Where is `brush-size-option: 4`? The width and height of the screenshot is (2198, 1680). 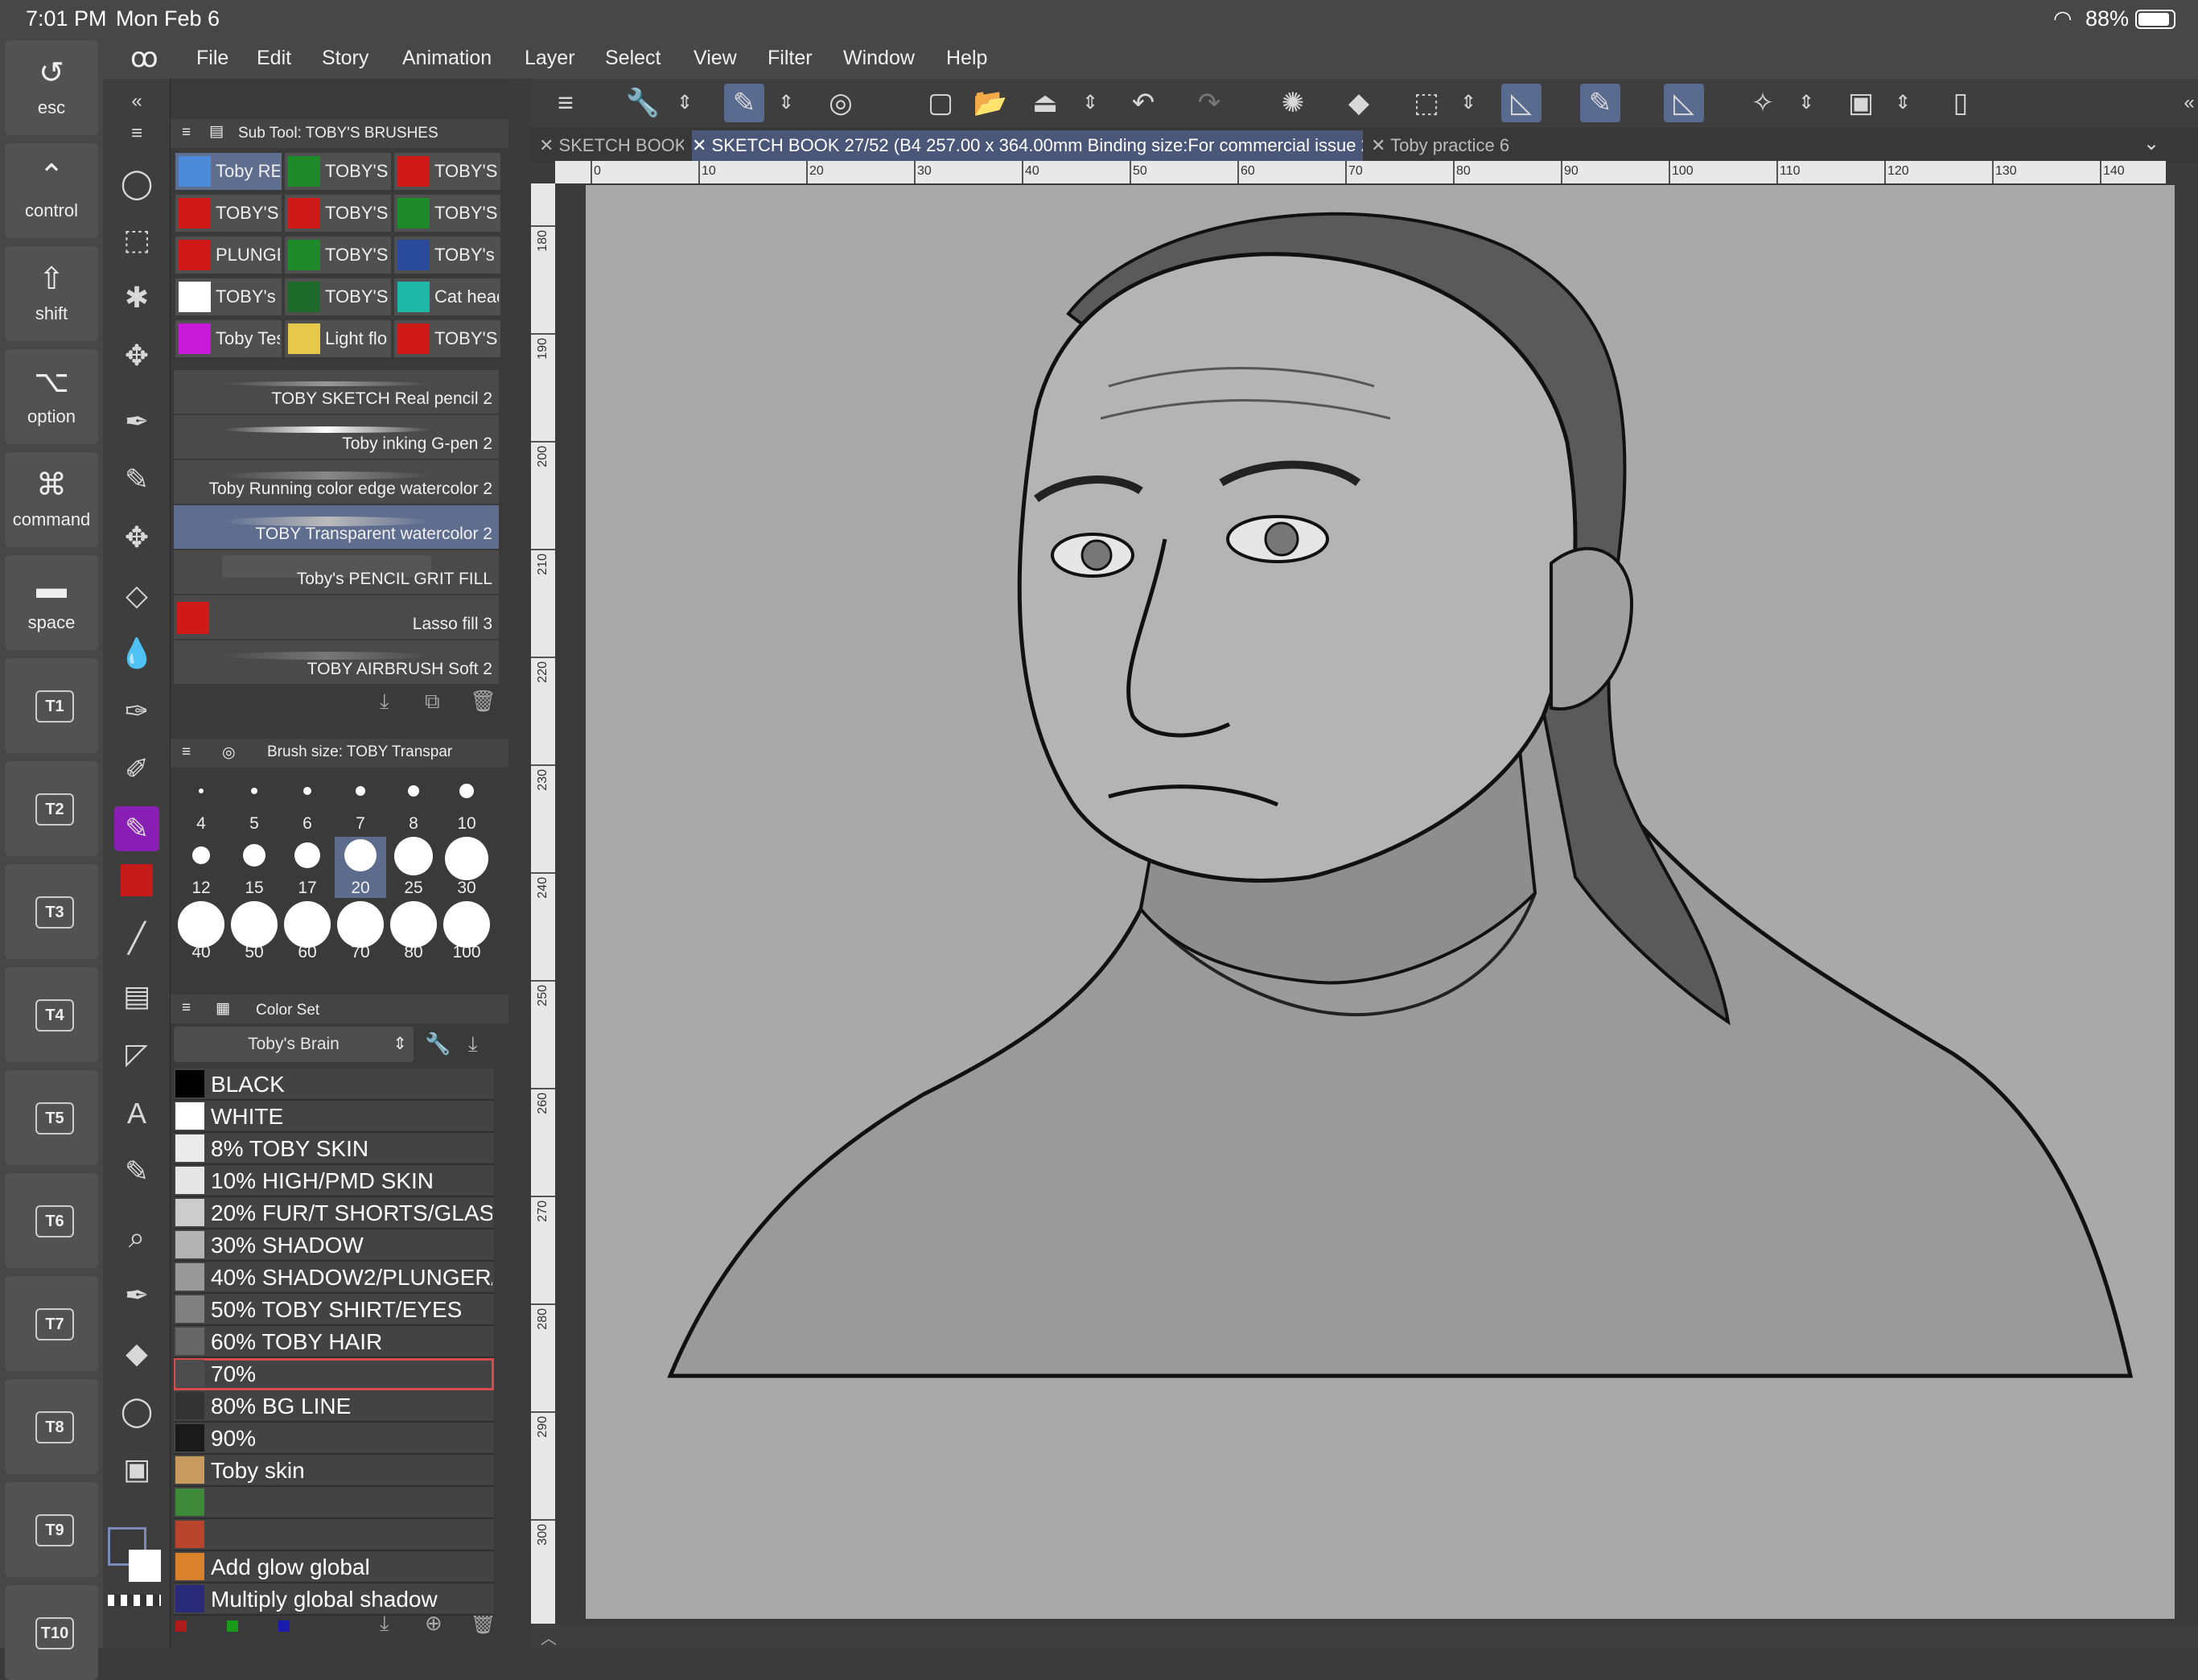
brush-size-option: 4 is located at coordinates (201, 803).